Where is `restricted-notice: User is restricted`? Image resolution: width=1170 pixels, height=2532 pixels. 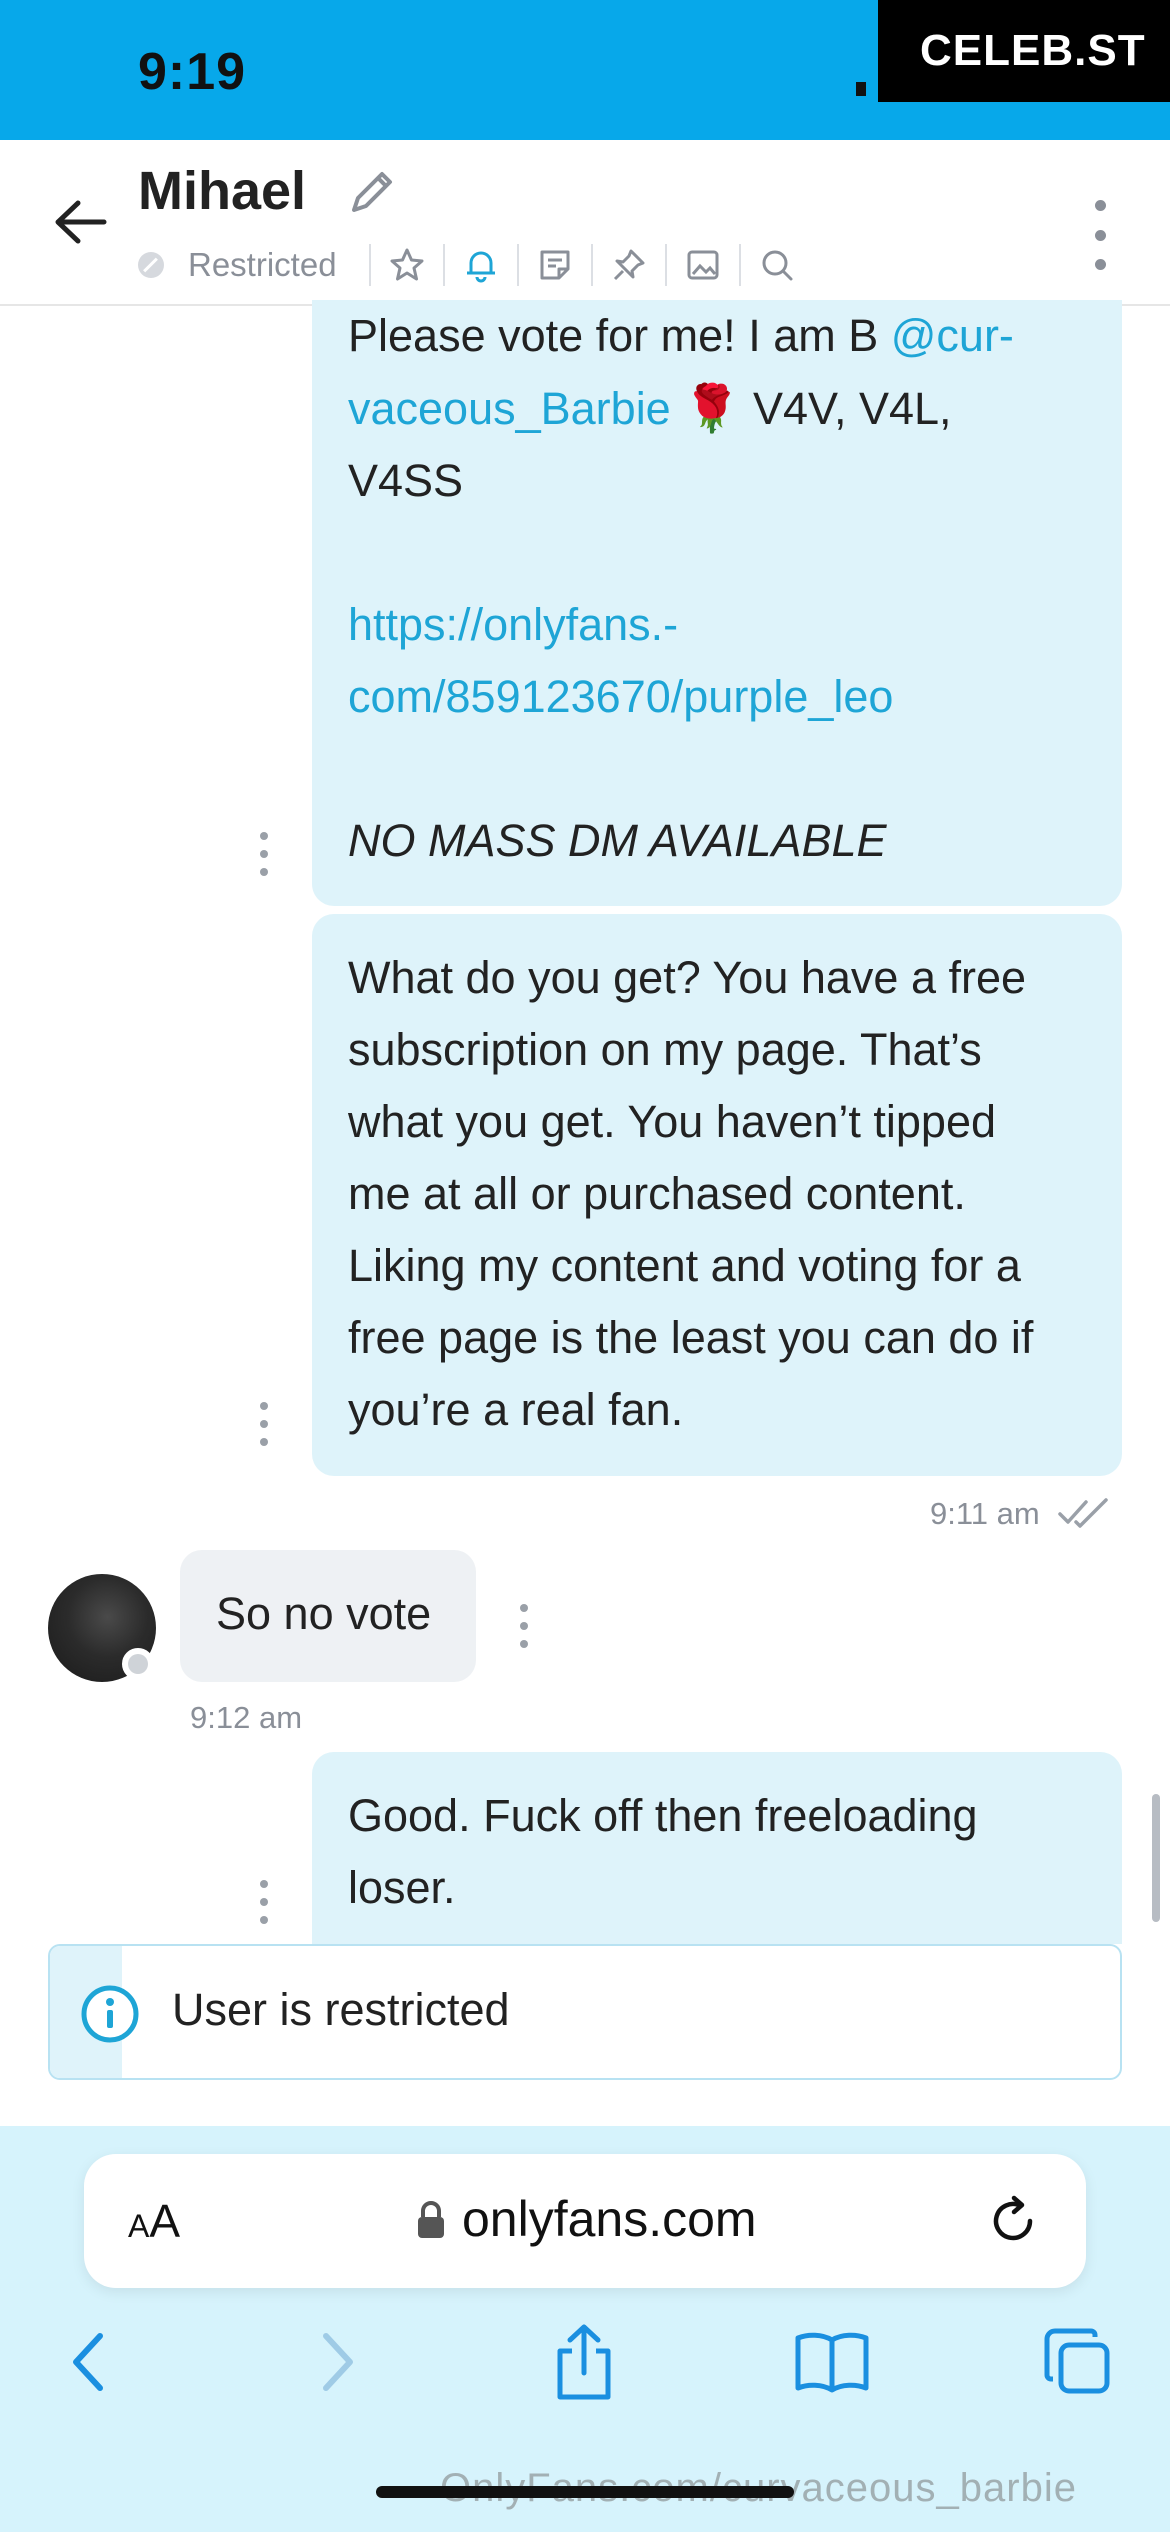 restricted-notice: User is restricted is located at coordinates (585, 2012).